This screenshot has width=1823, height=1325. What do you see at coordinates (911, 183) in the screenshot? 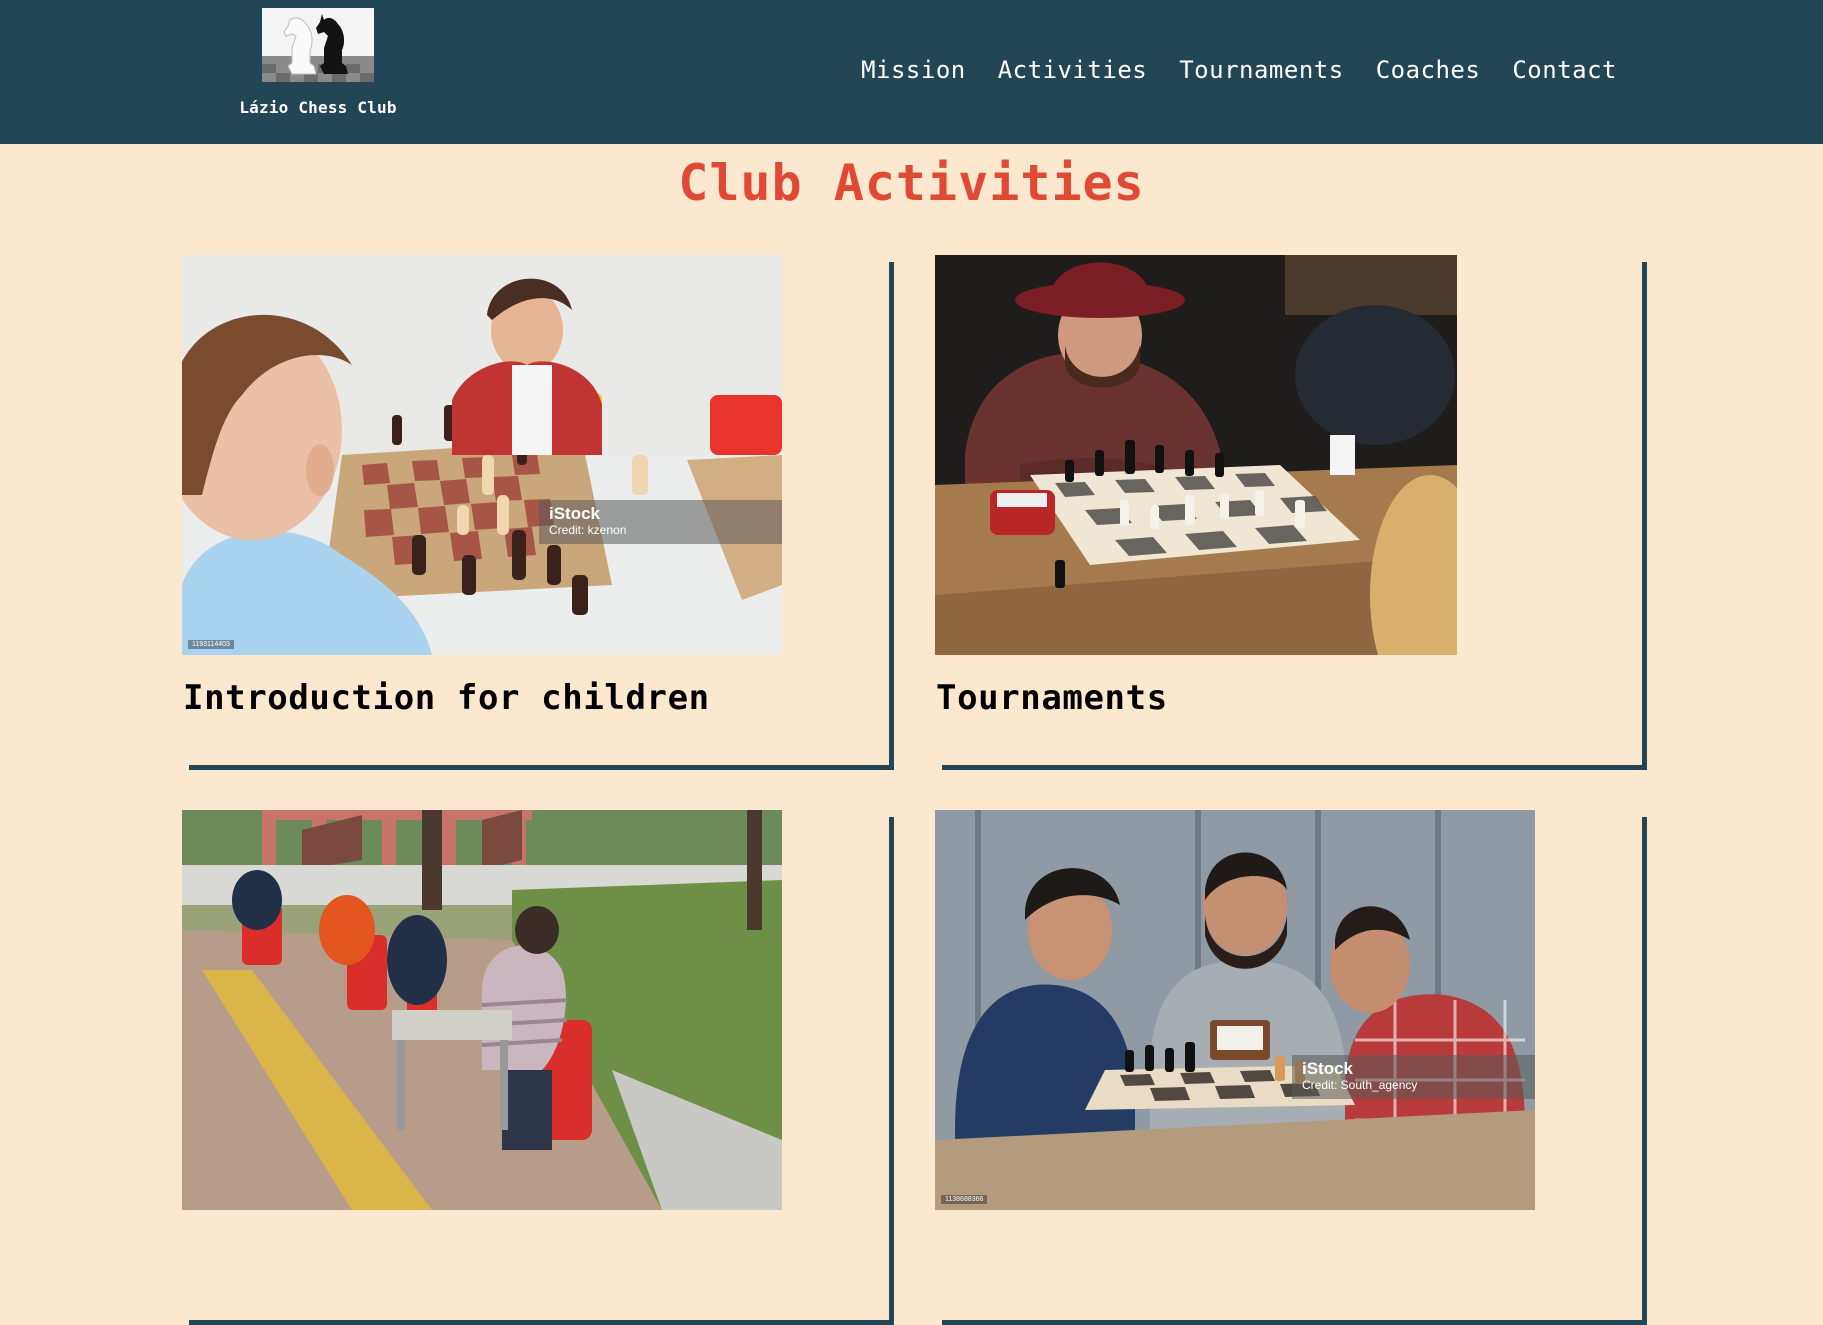
I see `page-title: Club Activities` at bounding box center [911, 183].